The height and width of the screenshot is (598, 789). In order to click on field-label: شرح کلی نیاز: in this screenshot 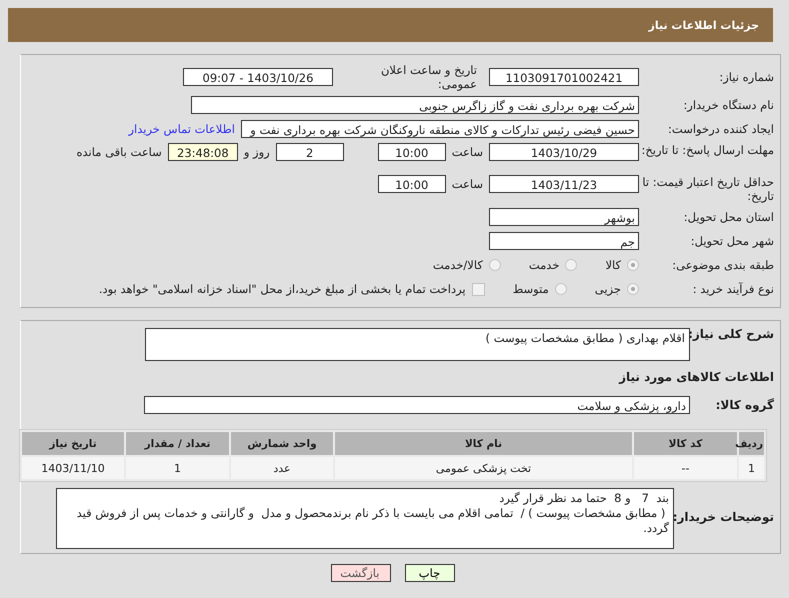, I will do `click(732, 334)`.